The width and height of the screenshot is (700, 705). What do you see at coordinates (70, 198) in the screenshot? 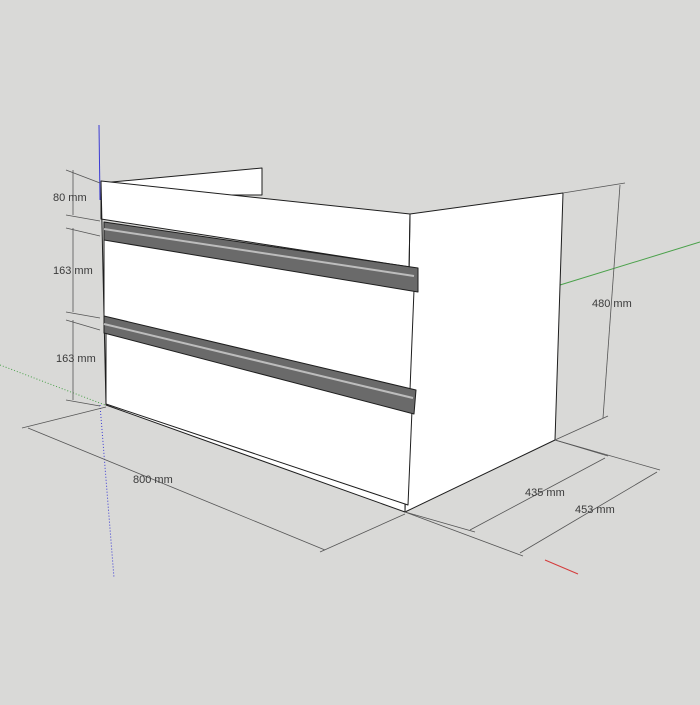
I see `dim-top-gap-label: 80 mm` at bounding box center [70, 198].